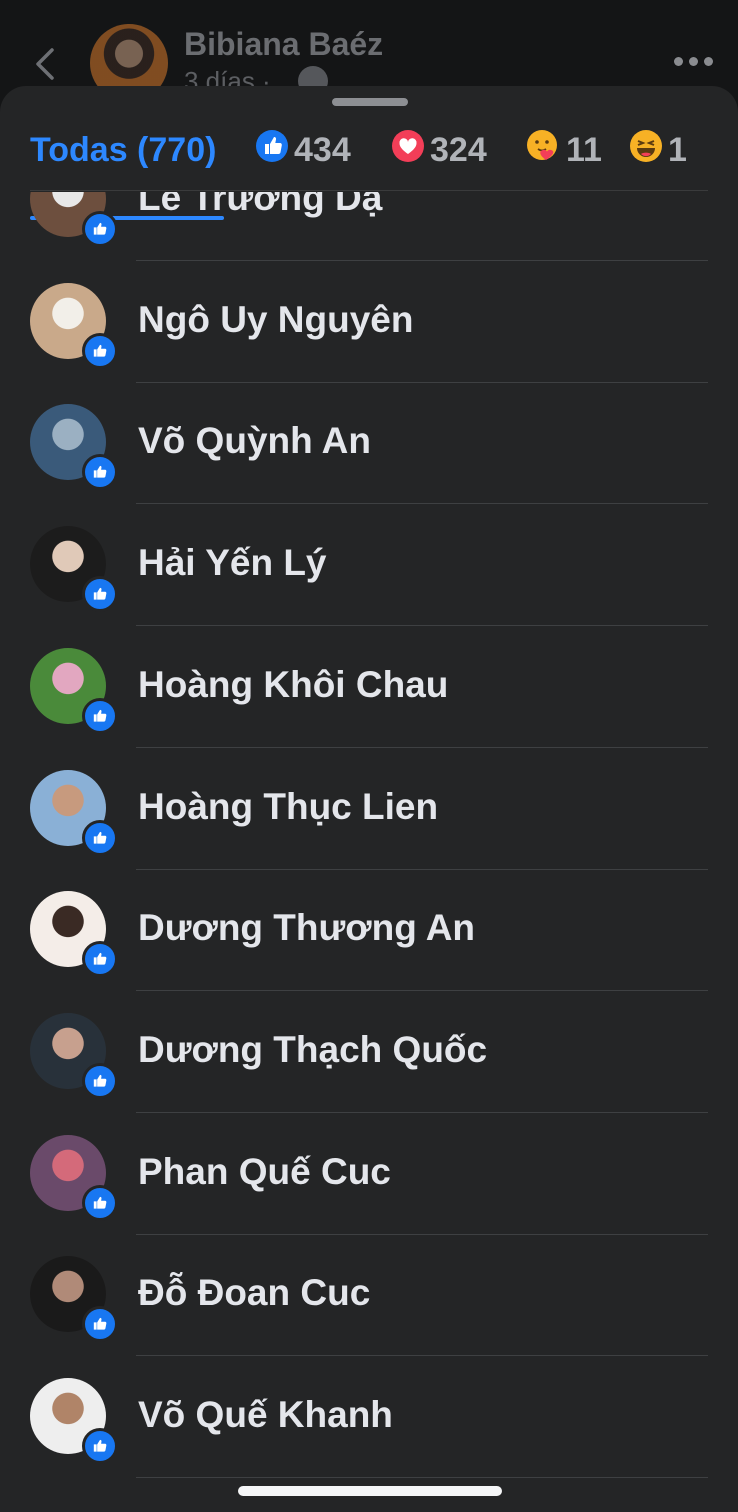 The width and height of the screenshot is (738, 1512). I want to click on tab-haha: 1, so click(658, 150).